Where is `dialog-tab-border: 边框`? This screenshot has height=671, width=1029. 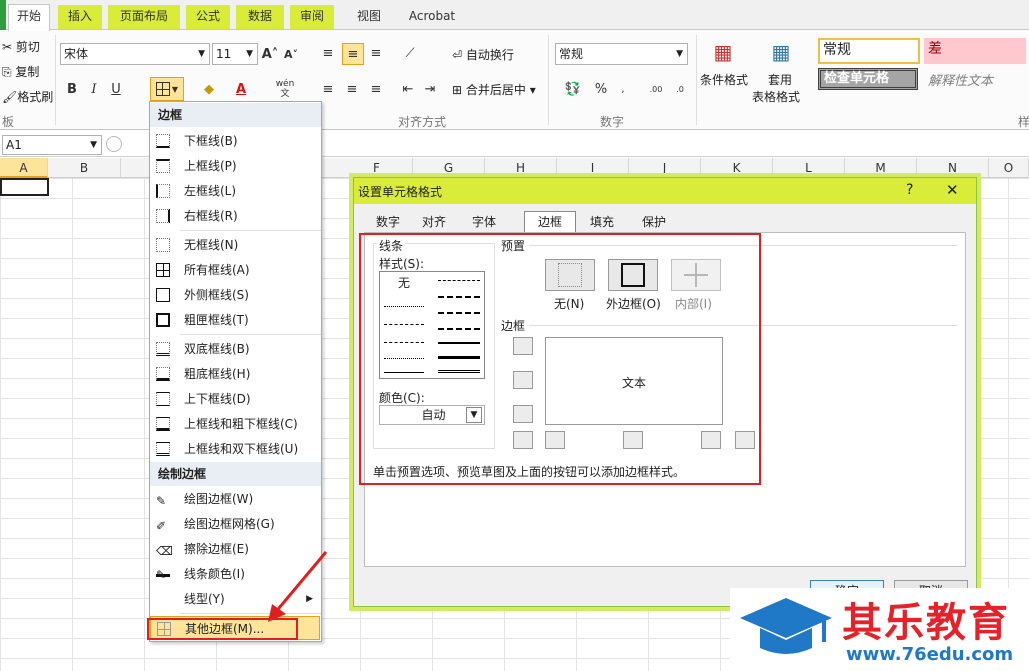
dialog-tab-border: 边框 is located at coordinates (550, 222).